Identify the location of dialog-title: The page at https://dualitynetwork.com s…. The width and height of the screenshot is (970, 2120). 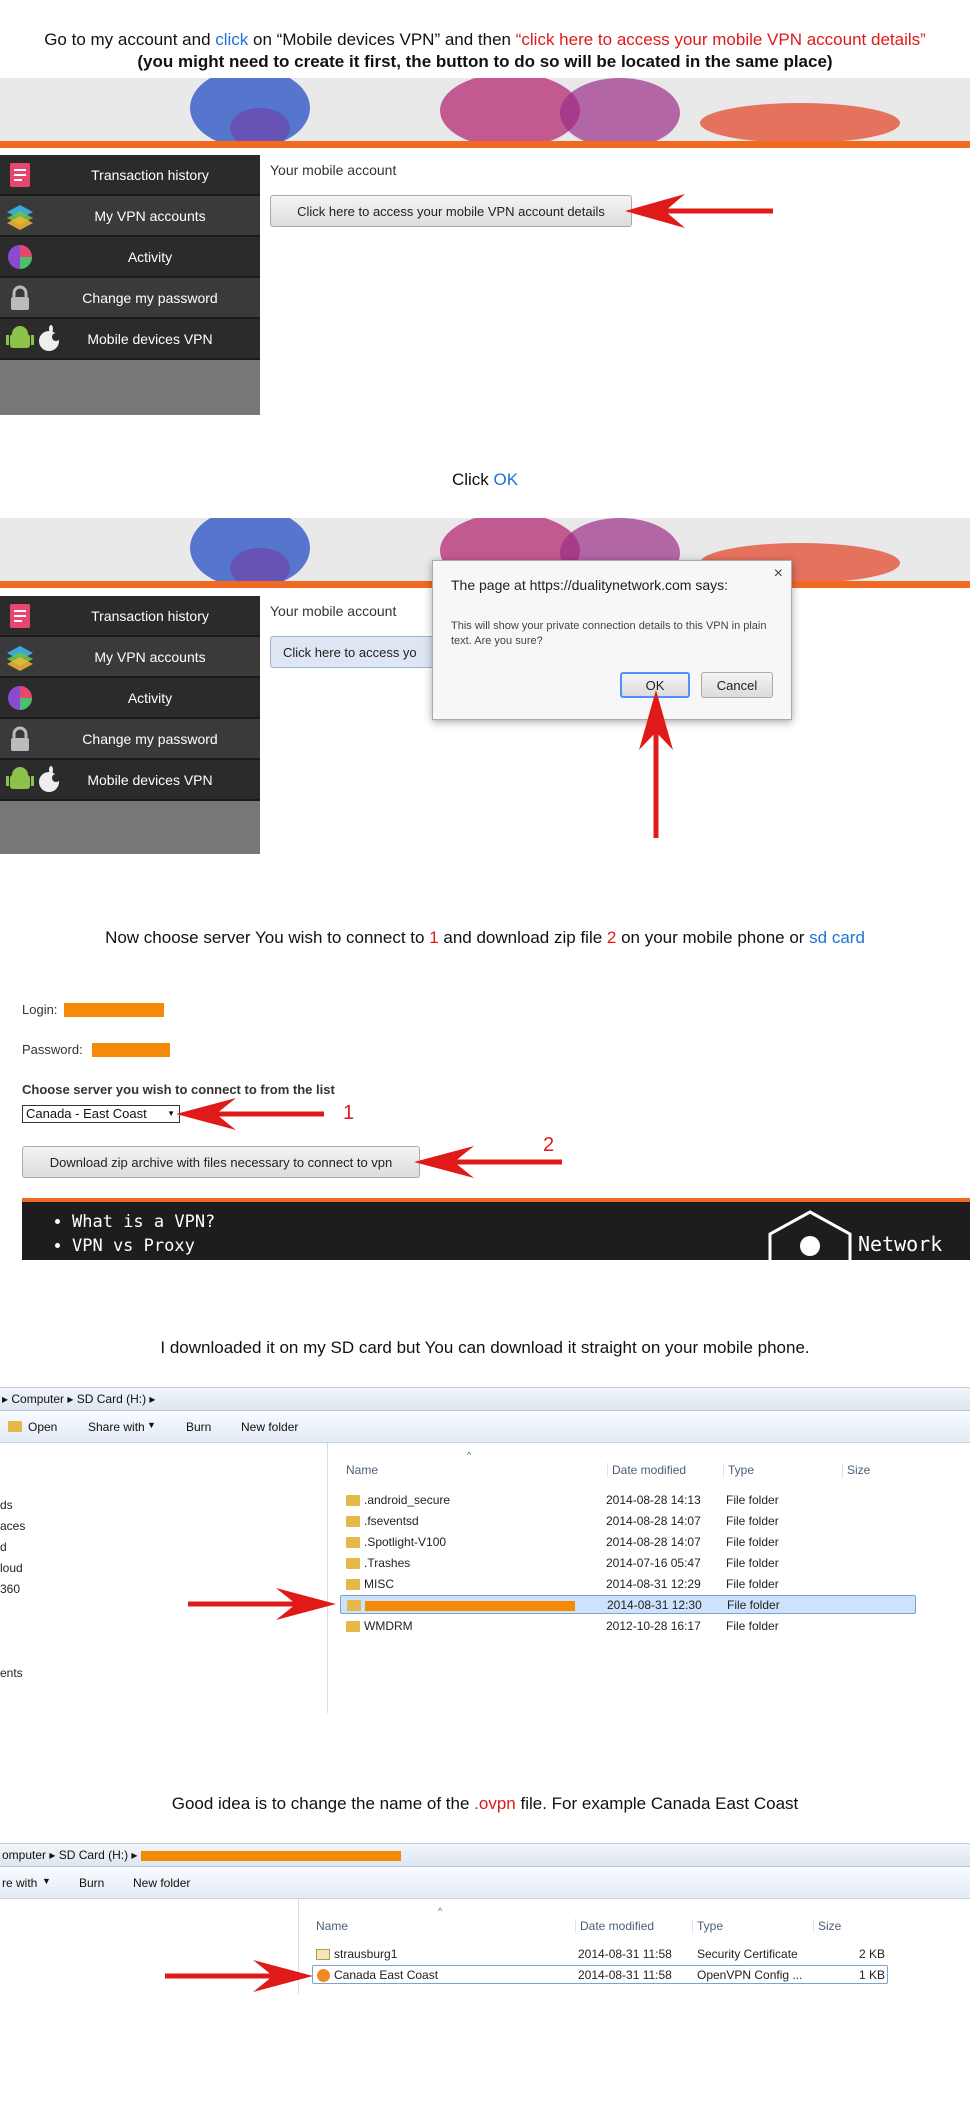
(590, 585).